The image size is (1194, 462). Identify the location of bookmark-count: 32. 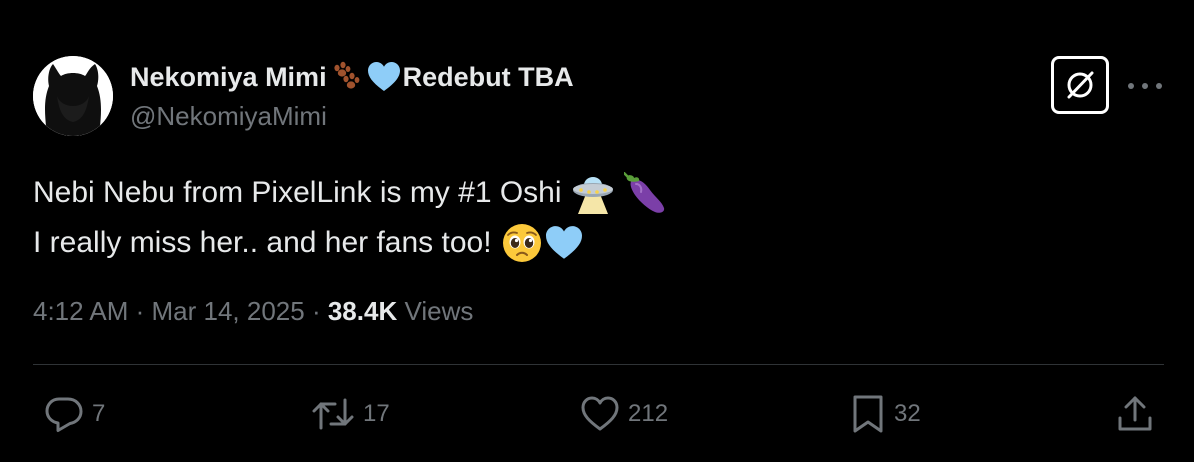
(907, 413).